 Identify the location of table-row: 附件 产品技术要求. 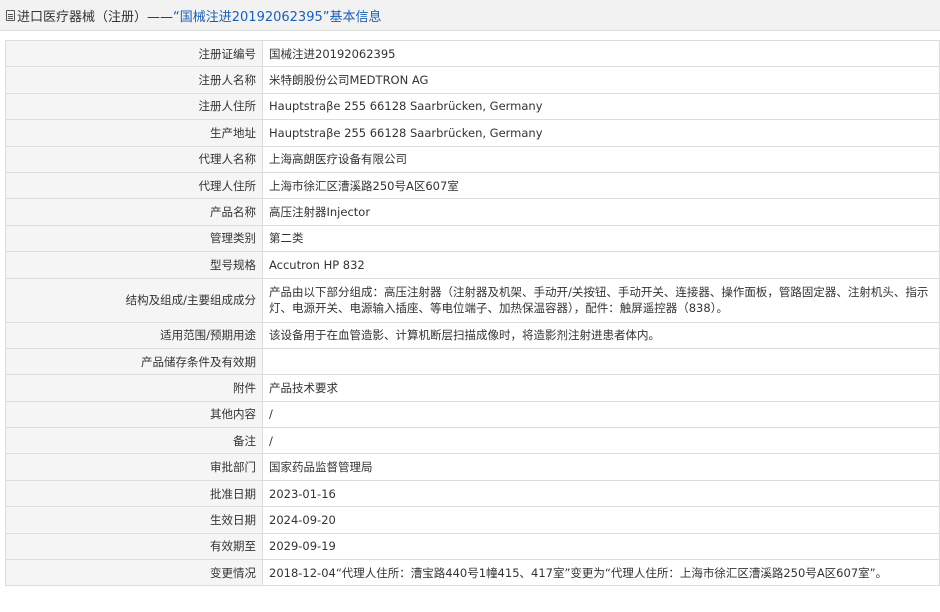
(472, 388).